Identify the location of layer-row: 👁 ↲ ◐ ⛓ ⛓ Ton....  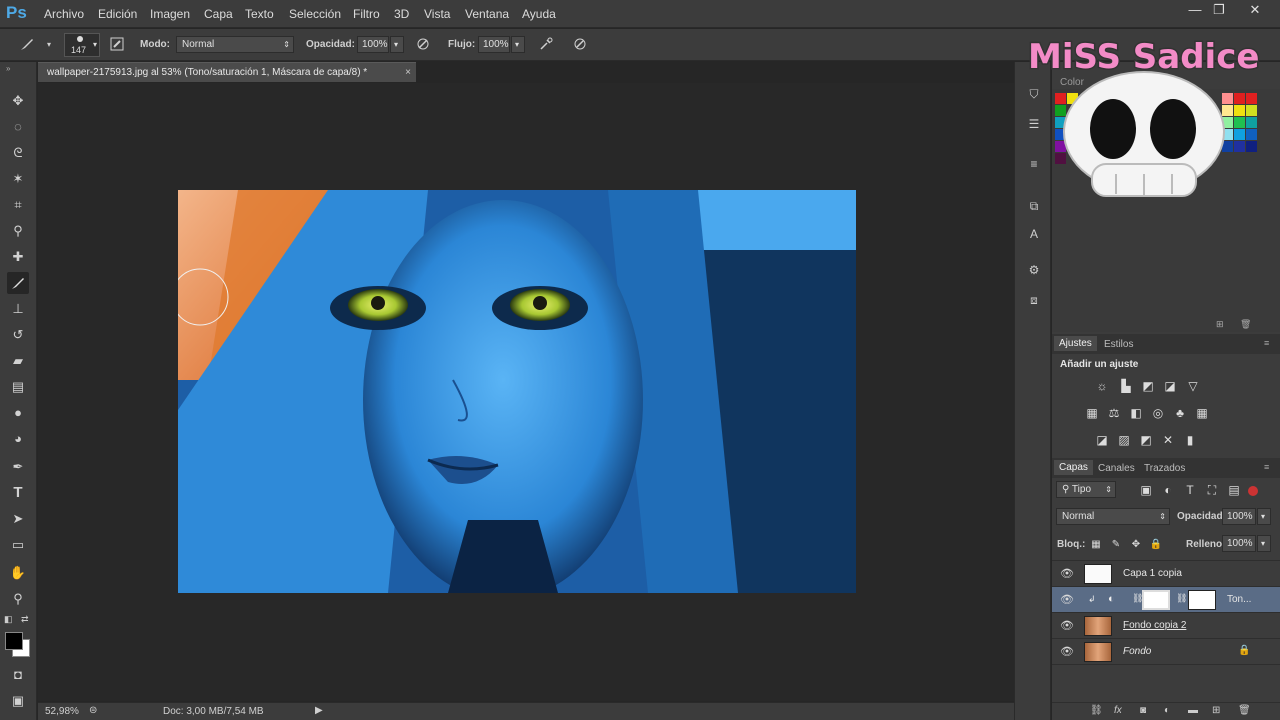
(1166, 600).